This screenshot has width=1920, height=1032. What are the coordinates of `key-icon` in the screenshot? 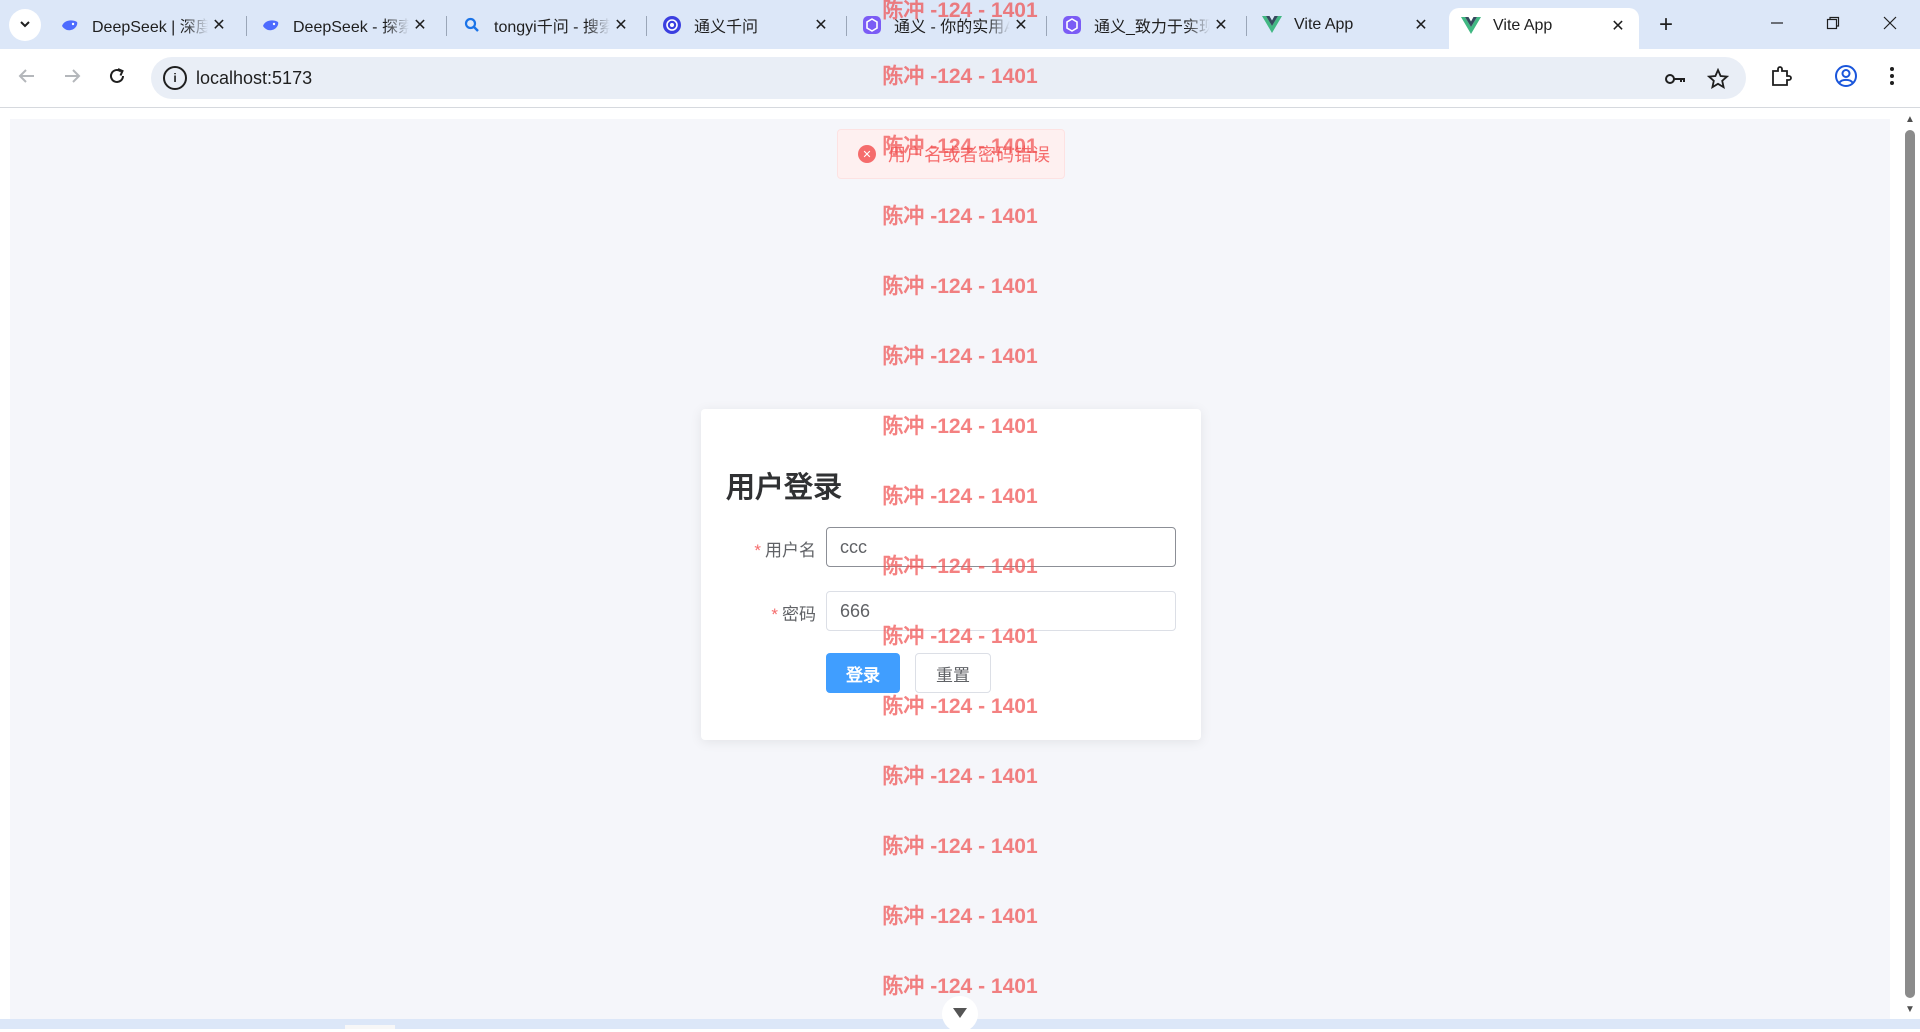 It's located at (1675, 79).